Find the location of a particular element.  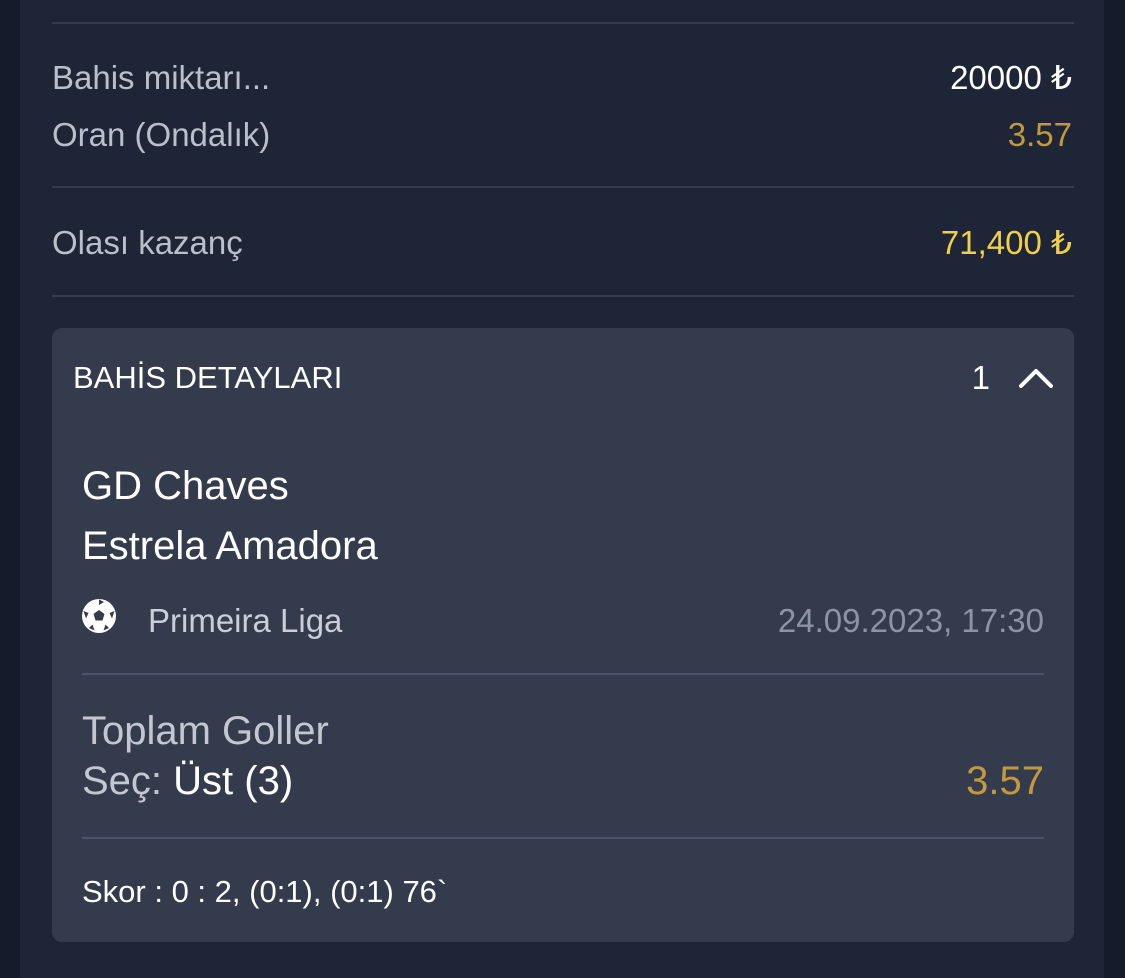

stake-value: 20000 ₺ is located at coordinates (1011, 77).